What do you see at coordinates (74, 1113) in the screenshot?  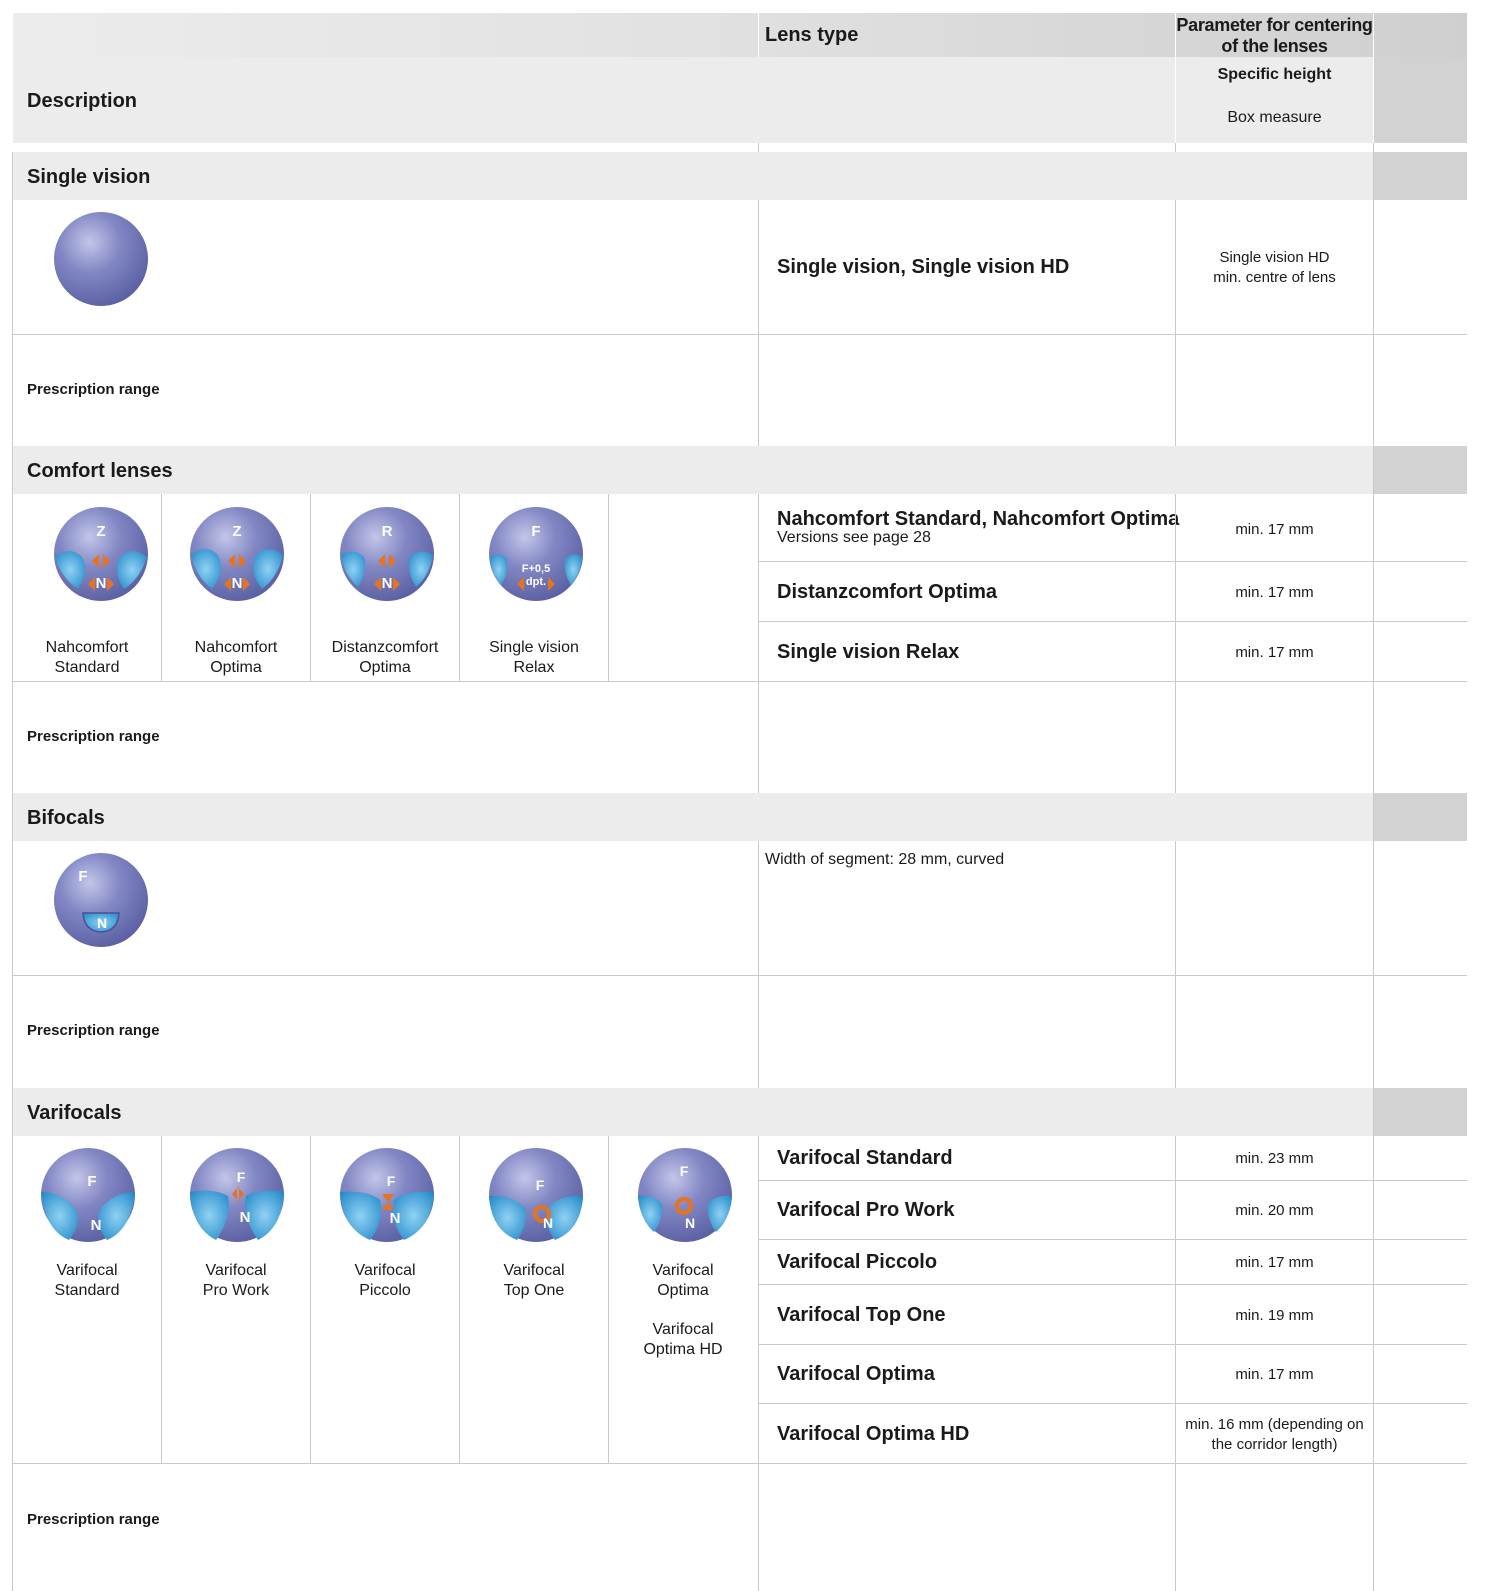 I see `section-title-varifocals: Varifocals` at bounding box center [74, 1113].